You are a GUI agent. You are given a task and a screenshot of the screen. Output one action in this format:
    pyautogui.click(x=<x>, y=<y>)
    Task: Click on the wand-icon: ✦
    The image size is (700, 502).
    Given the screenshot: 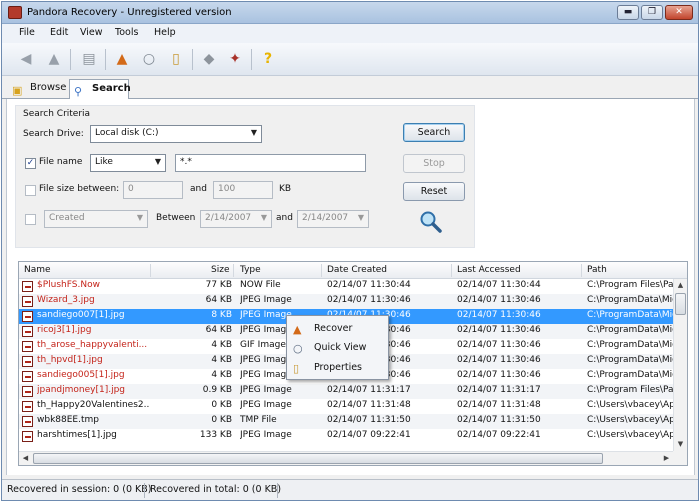 What is the action you would take?
    pyautogui.click(x=235, y=59)
    